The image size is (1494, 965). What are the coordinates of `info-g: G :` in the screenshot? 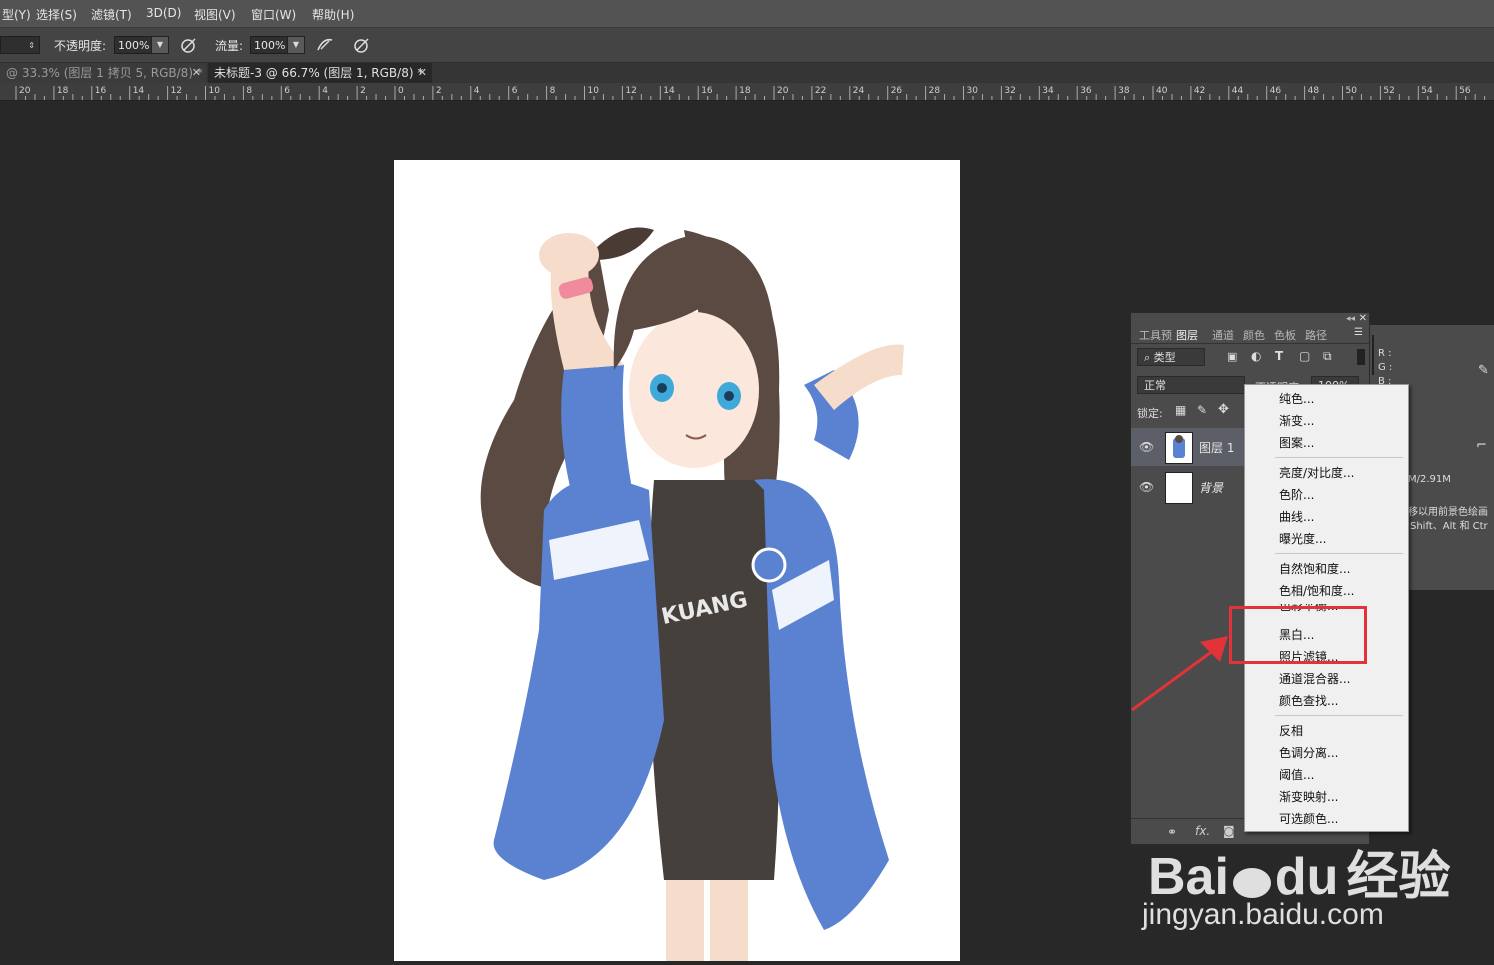 It's located at (1385, 367).